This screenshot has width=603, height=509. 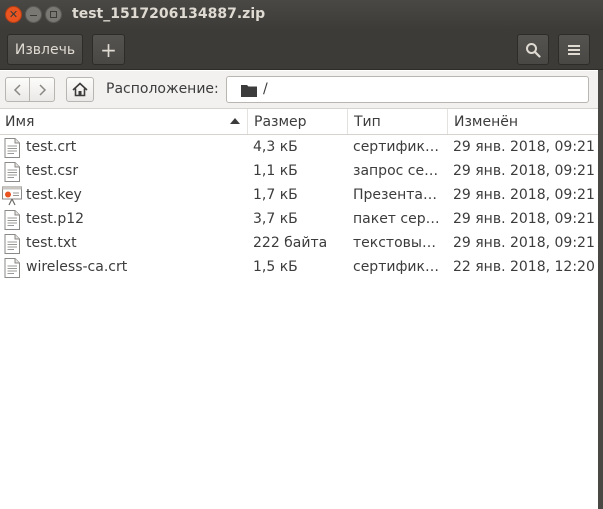 I want to click on maximize-icon, so click(x=53, y=14).